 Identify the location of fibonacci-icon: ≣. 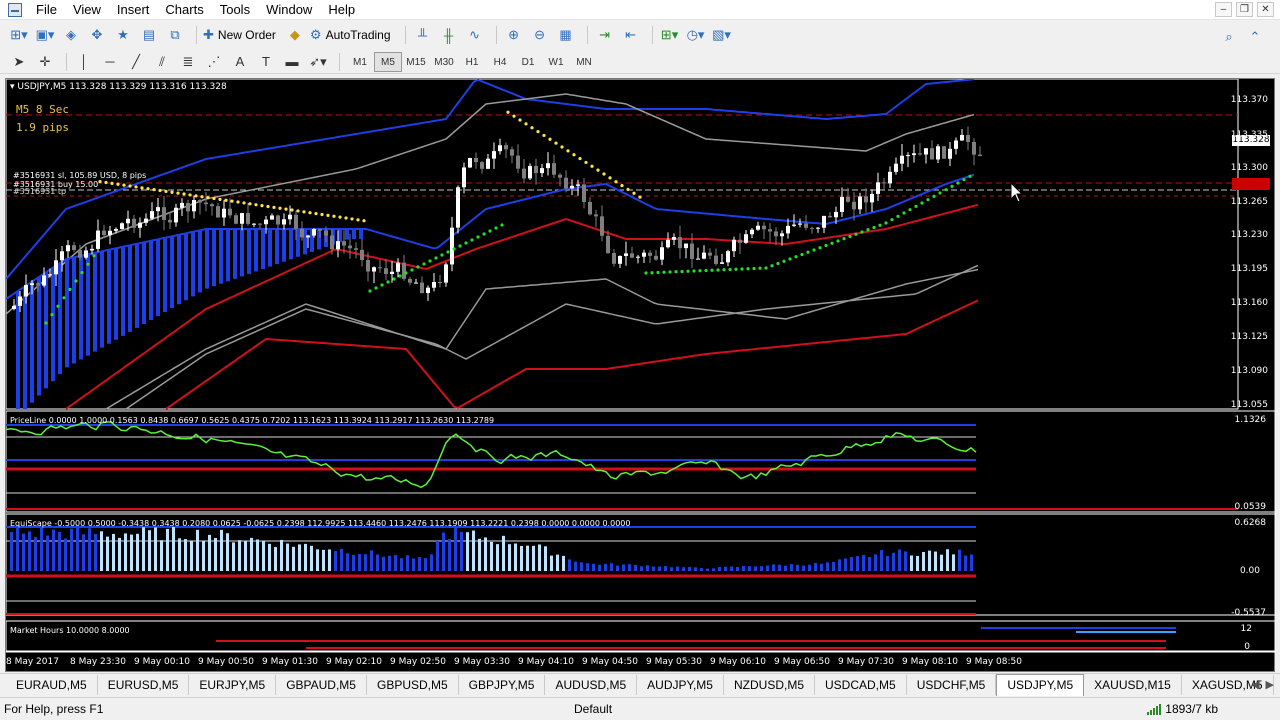
(188, 62).